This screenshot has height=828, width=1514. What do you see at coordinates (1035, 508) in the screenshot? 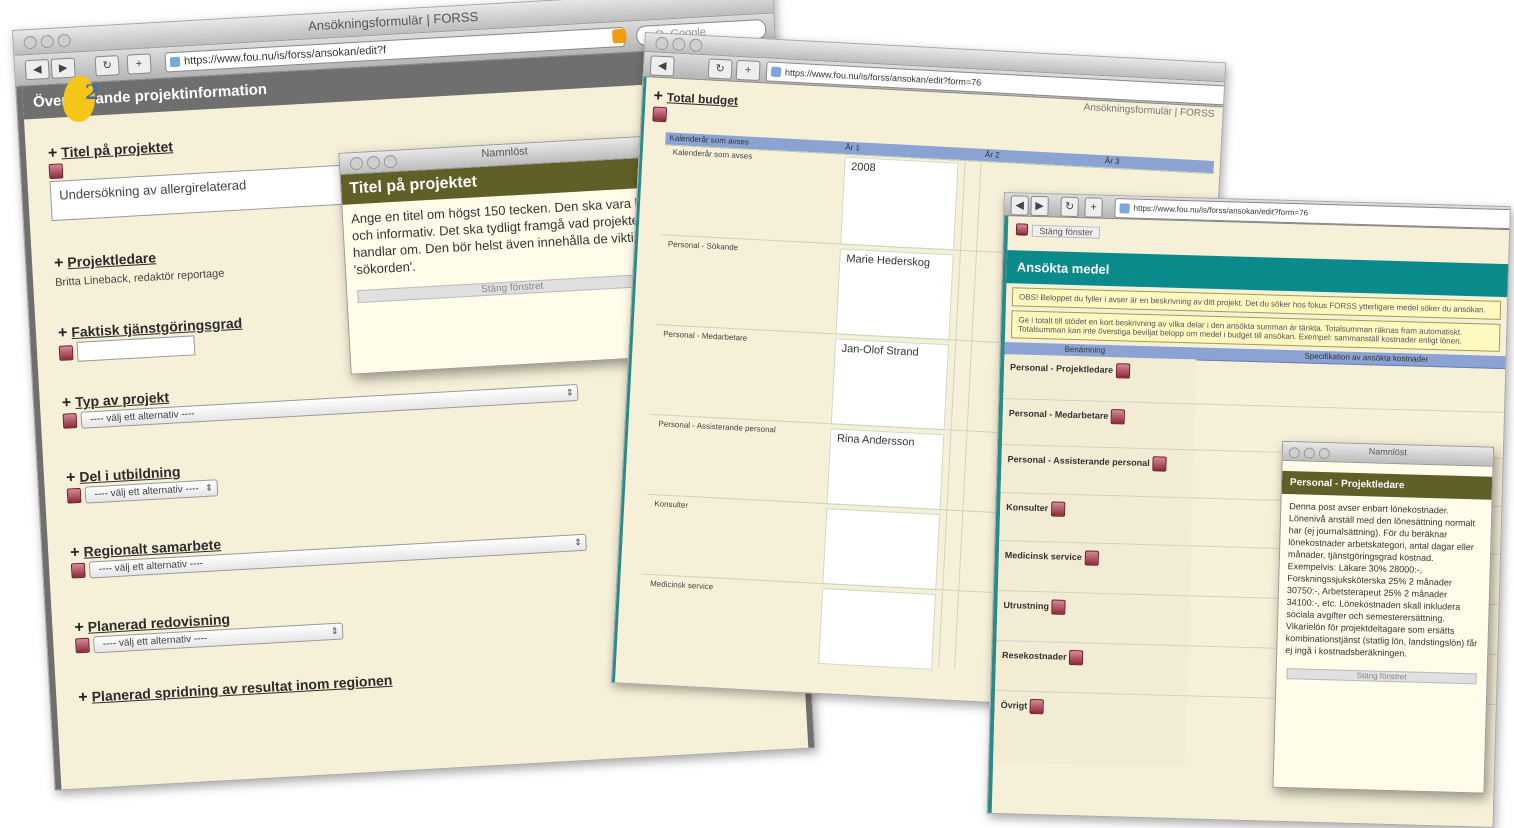
I see `cost-row-label: Konsulter` at bounding box center [1035, 508].